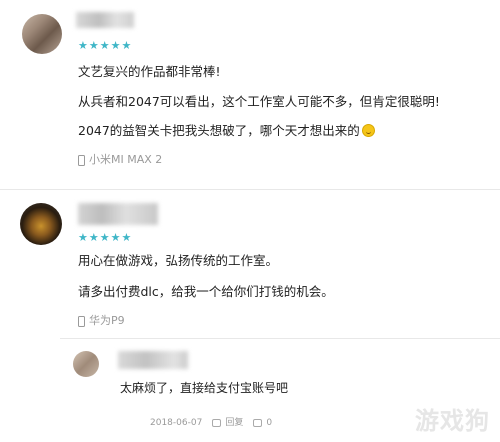 The image size is (500, 442). I want to click on like-count: 0, so click(269, 423).